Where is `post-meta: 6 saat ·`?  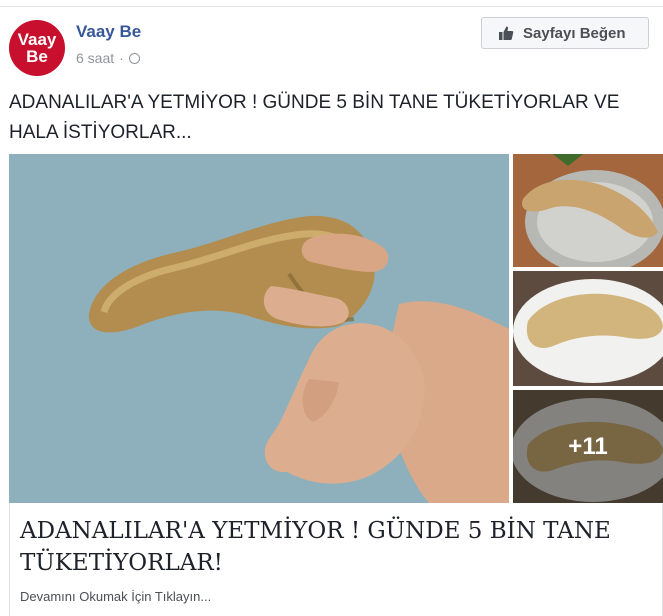
post-meta: 6 saat · is located at coordinates (108, 58).